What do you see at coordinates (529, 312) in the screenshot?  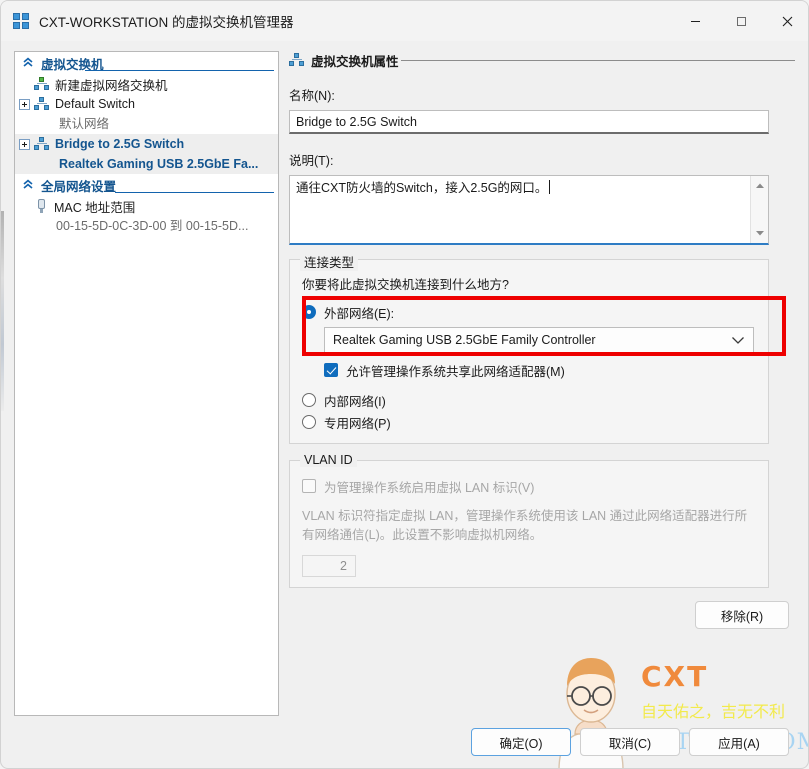 I see `radio-external-network: 外部网络(E):` at bounding box center [529, 312].